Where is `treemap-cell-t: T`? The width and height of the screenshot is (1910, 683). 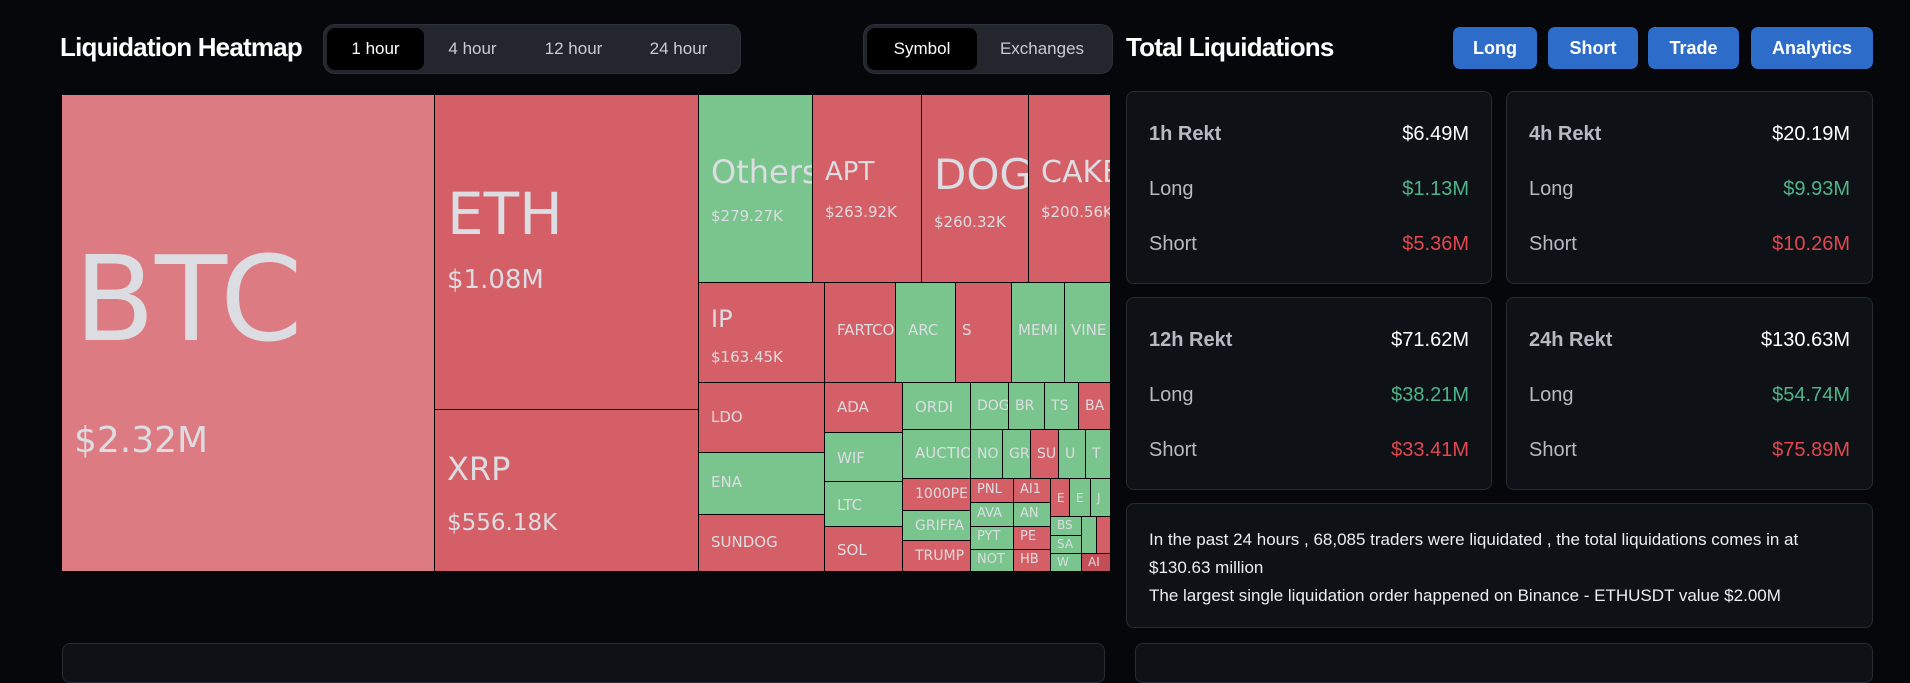 treemap-cell-t: T is located at coordinates (1098, 454).